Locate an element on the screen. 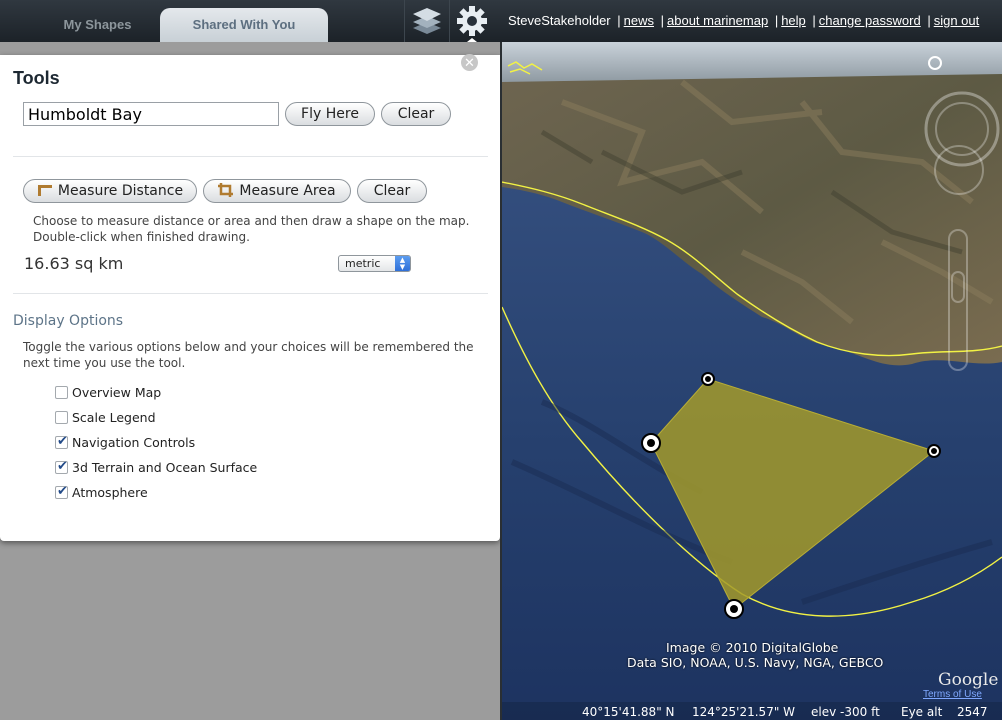  sign-out-link: sign out is located at coordinates (957, 20).